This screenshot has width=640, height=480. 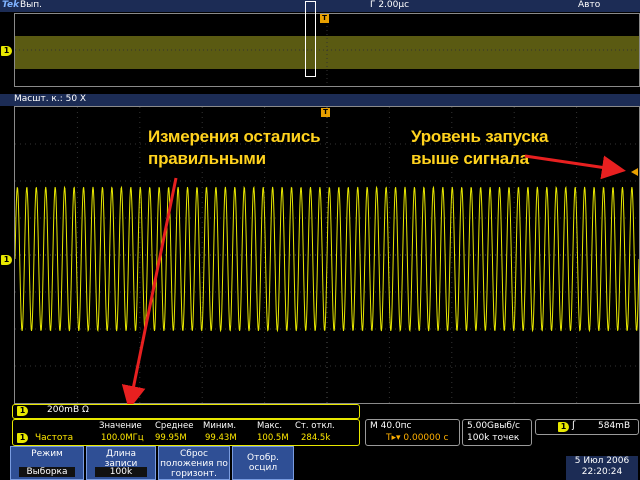 What do you see at coordinates (587, 427) in the screenshot?
I see `trigger-readout: 1 ʃ 584mВ` at bounding box center [587, 427].